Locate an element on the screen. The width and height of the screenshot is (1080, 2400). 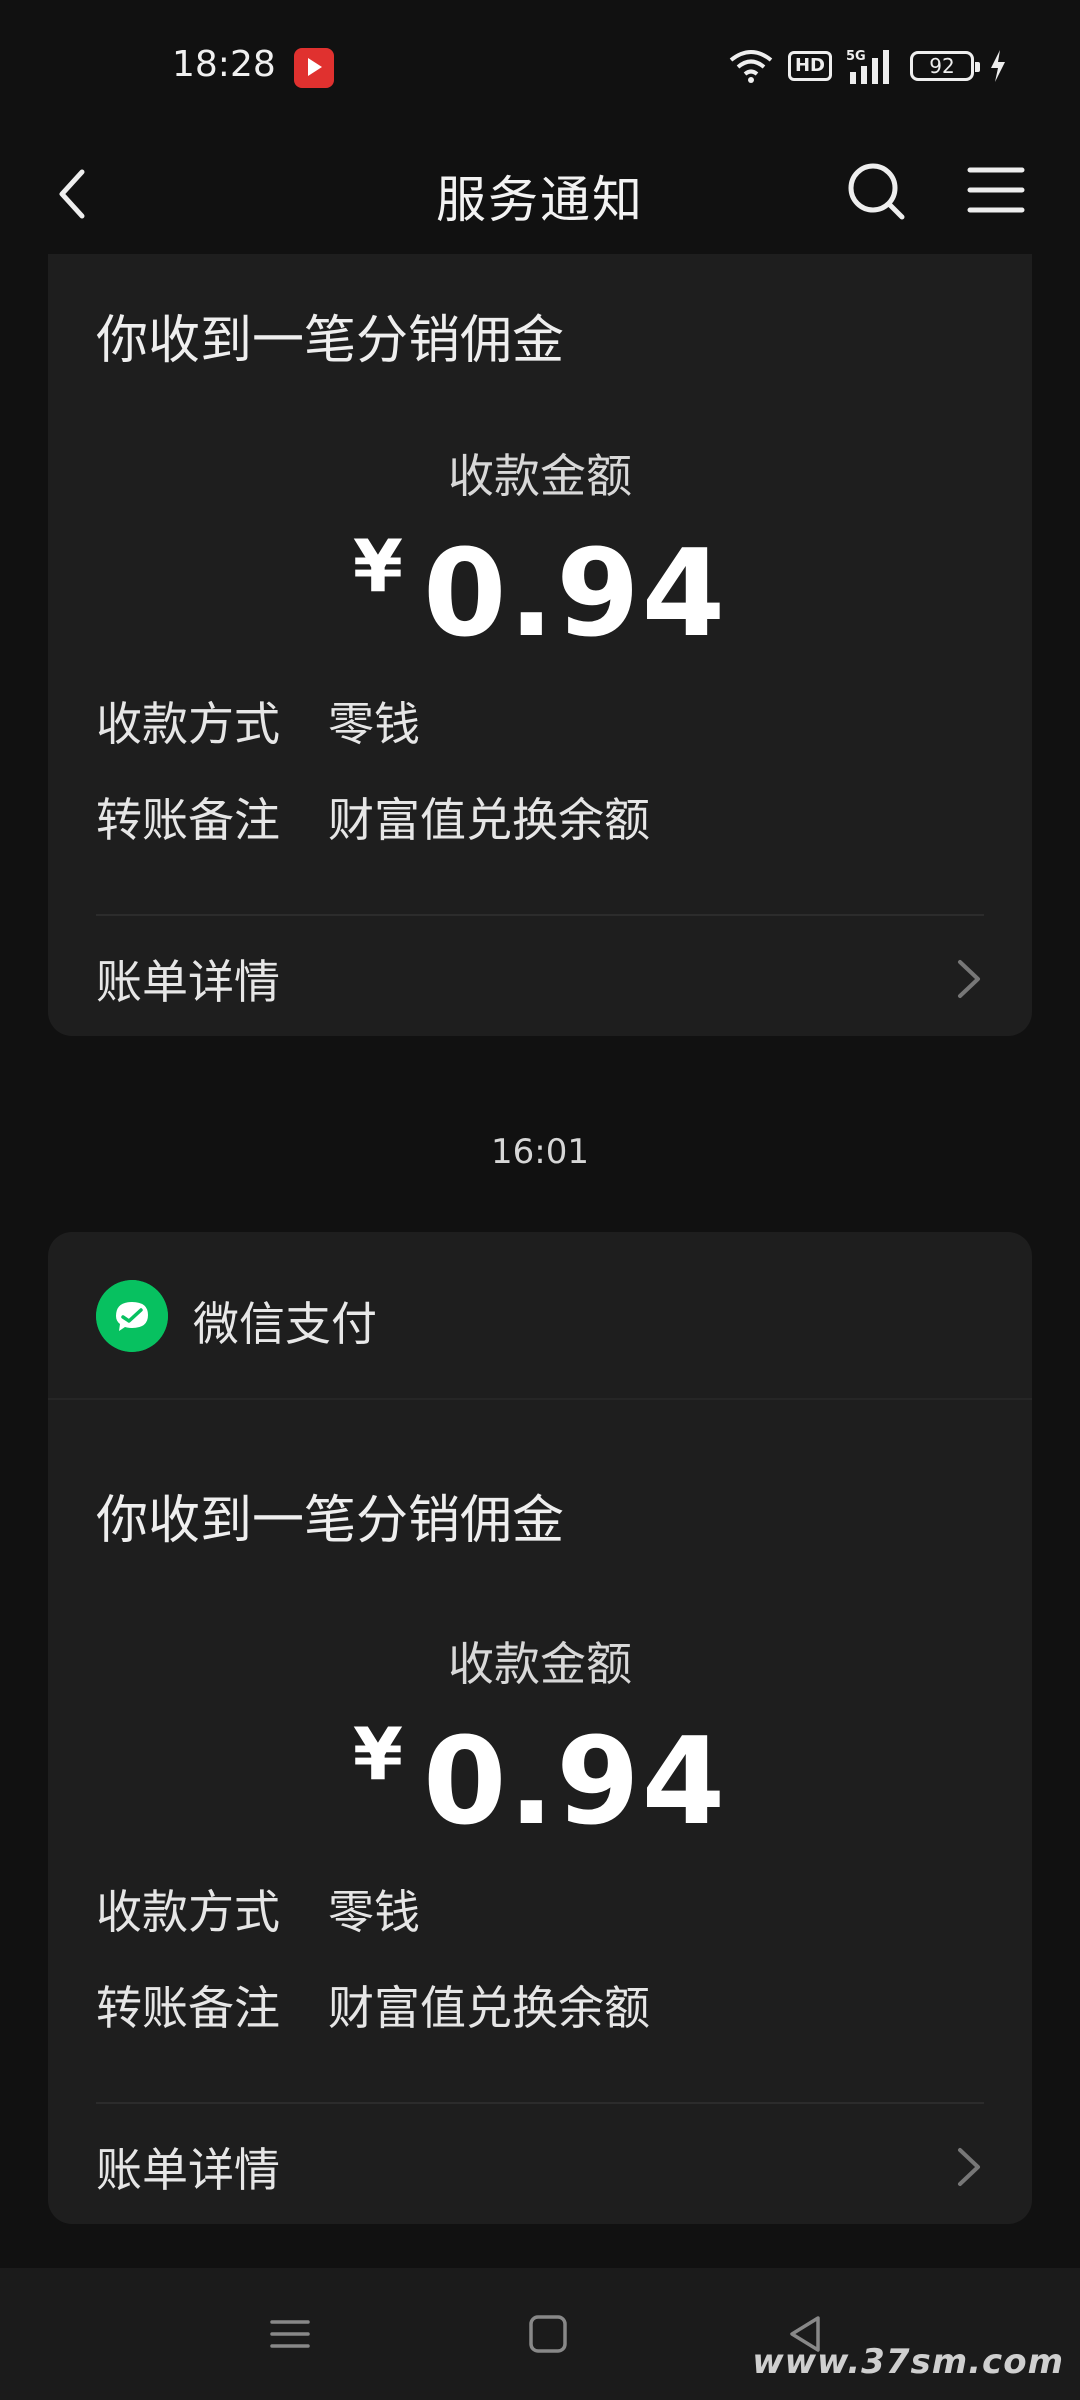
status-bar: 18:28 HD 5G 92 is located at coordinates (540, 65).